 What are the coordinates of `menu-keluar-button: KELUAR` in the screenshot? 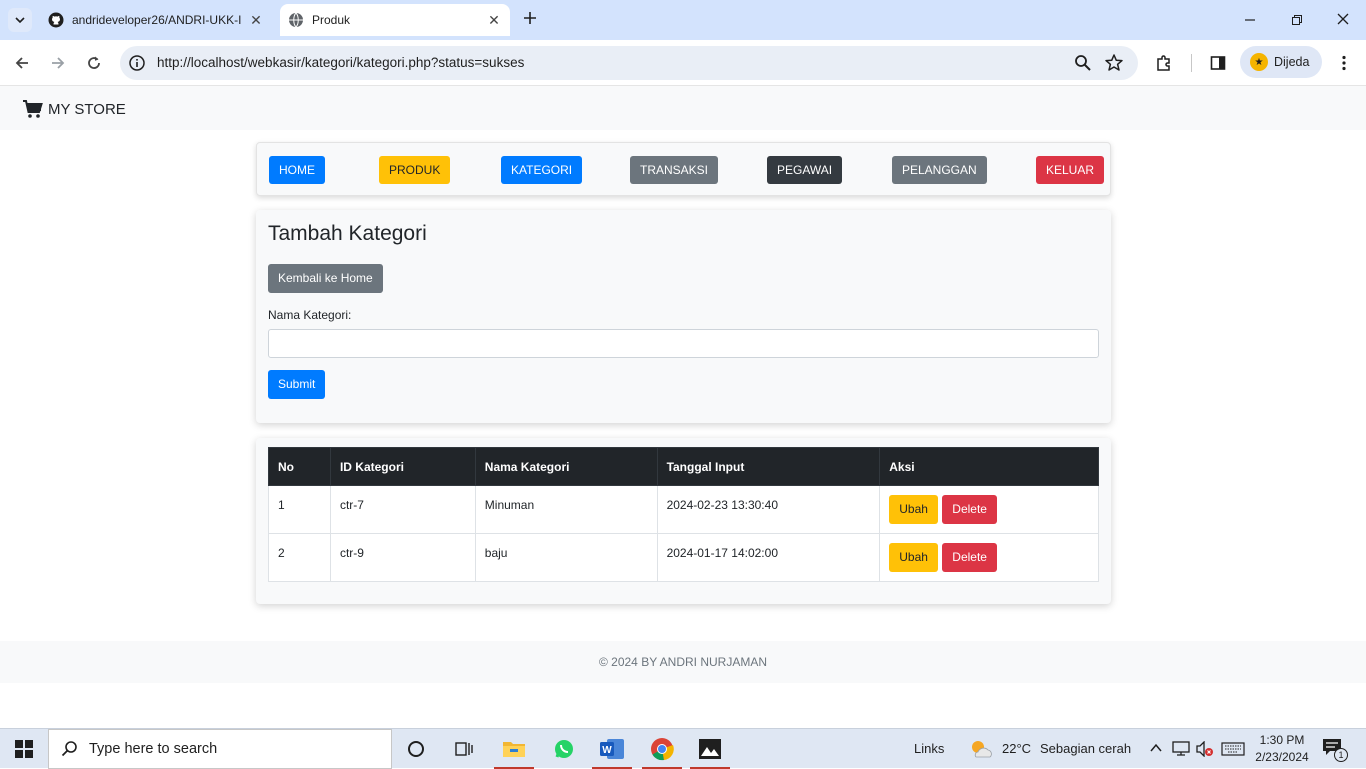 It's located at (1070, 170).